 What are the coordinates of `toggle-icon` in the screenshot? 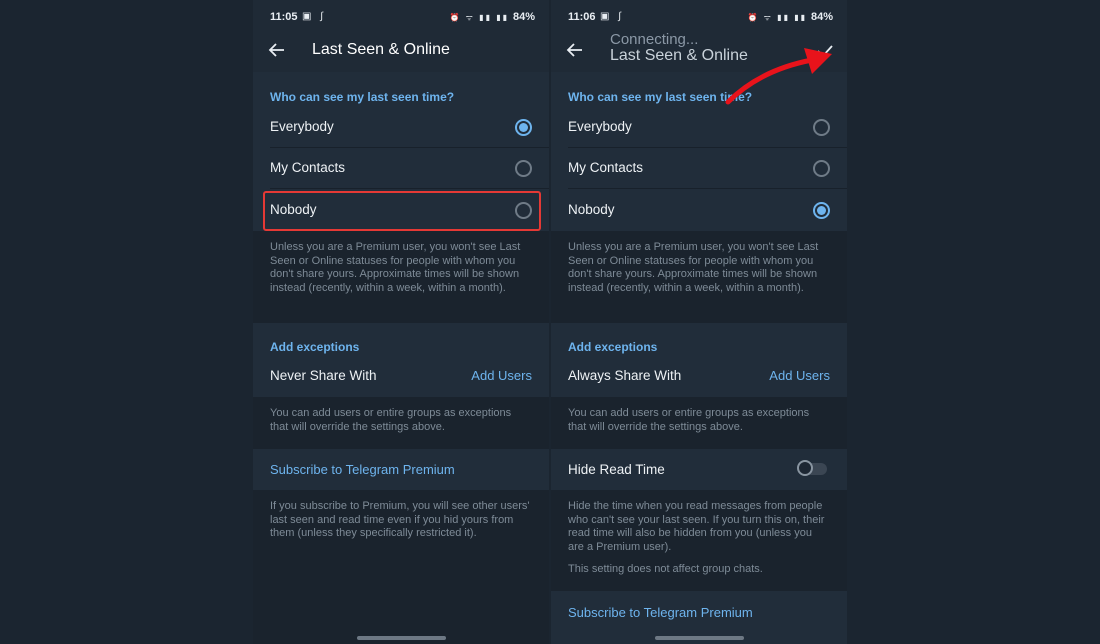 It's located at (812, 468).